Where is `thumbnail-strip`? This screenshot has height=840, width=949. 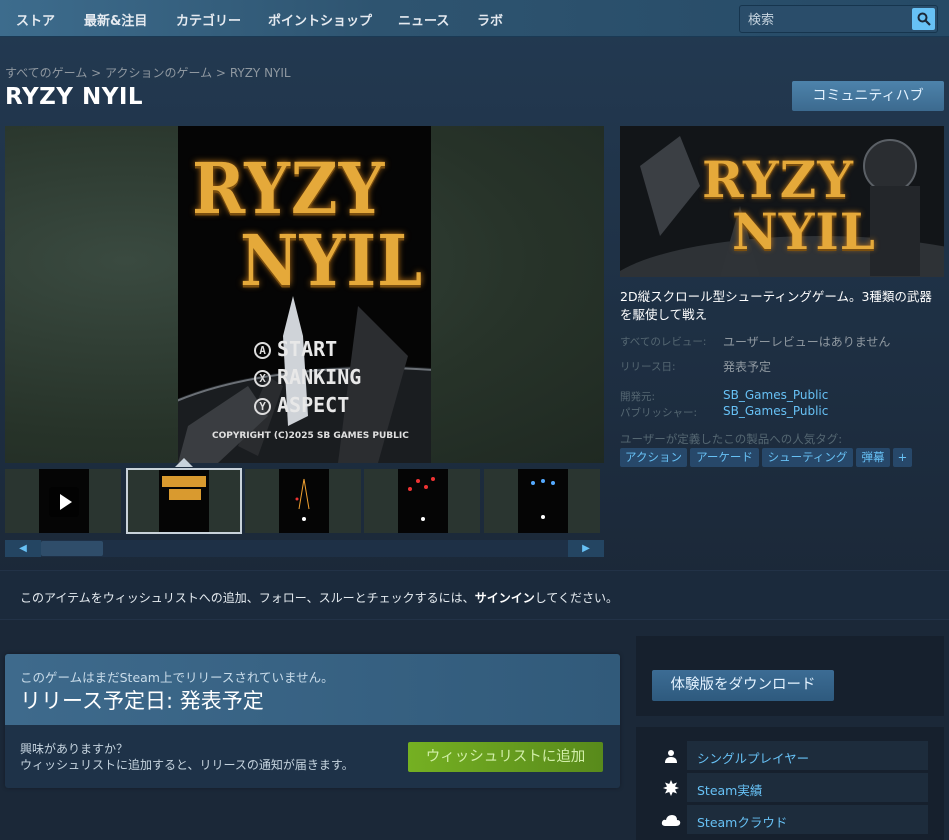 thumbnail-strip is located at coordinates (304, 501).